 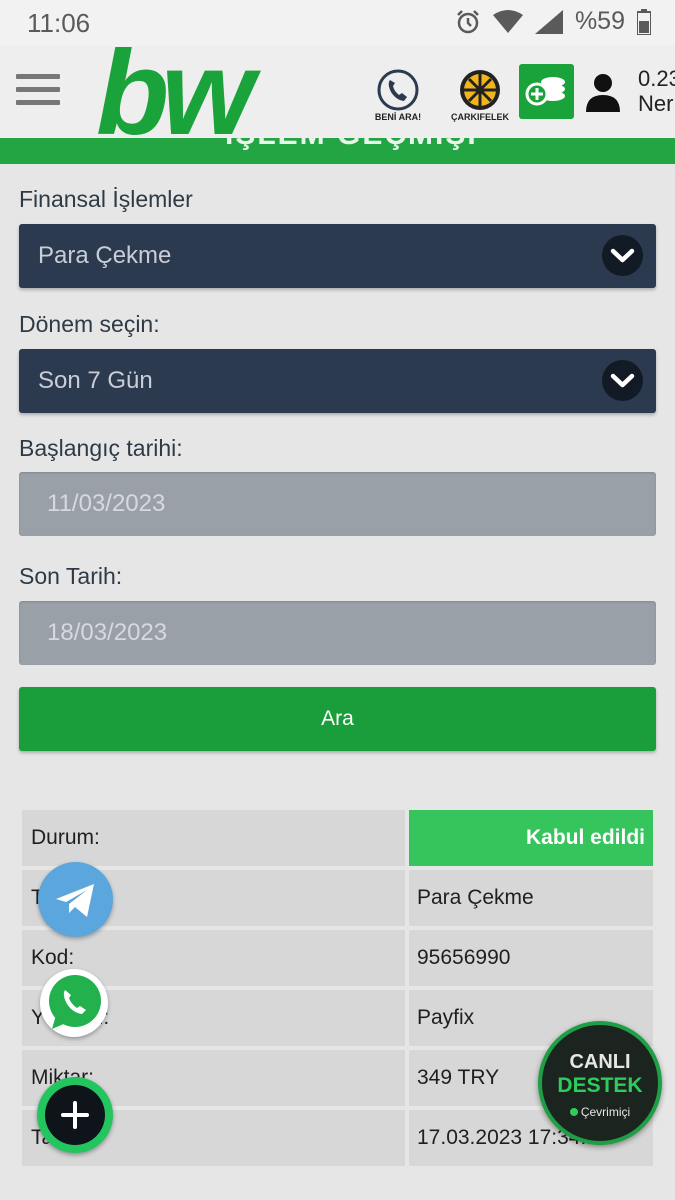 I want to click on row-value: Payfix, so click(x=446, y=1017).